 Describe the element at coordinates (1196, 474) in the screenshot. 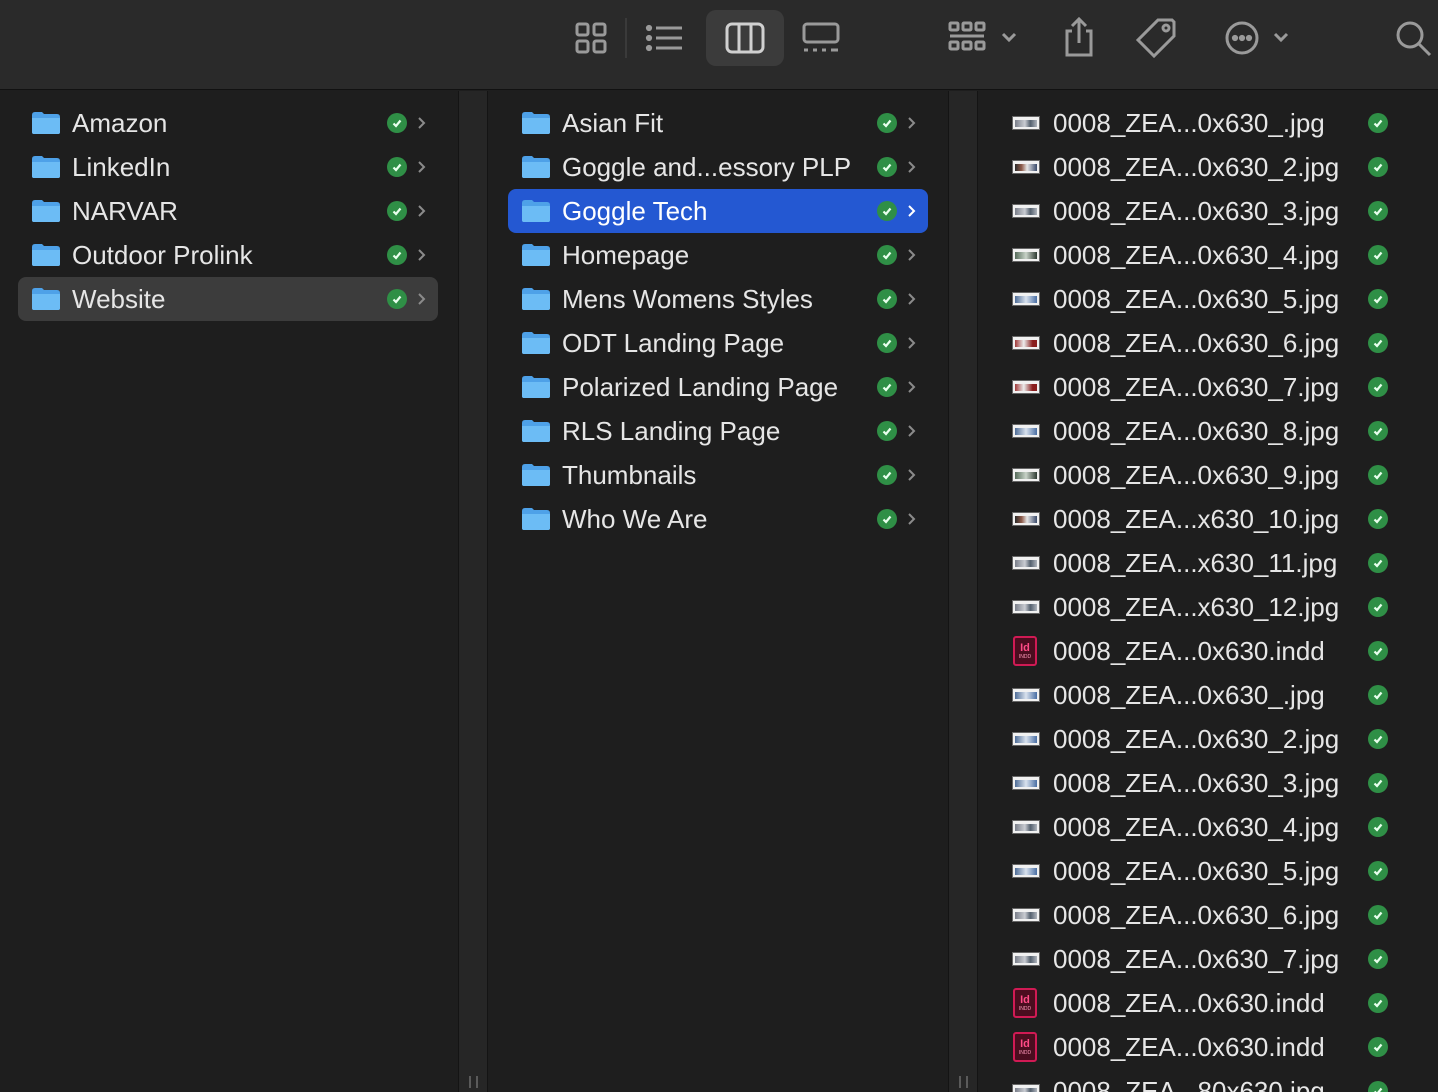

I see `file-label: 0008_ZEA...0x630_9.jpg` at that location.